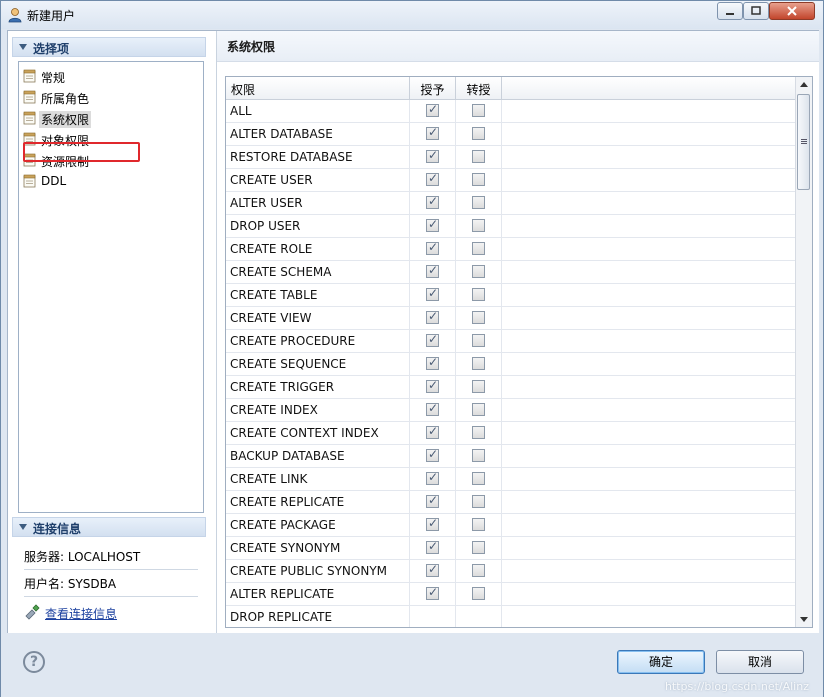 This screenshot has width=824, height=697. I want to click on privilege-cell: RESTORE DATABASE, so click(318, 157).